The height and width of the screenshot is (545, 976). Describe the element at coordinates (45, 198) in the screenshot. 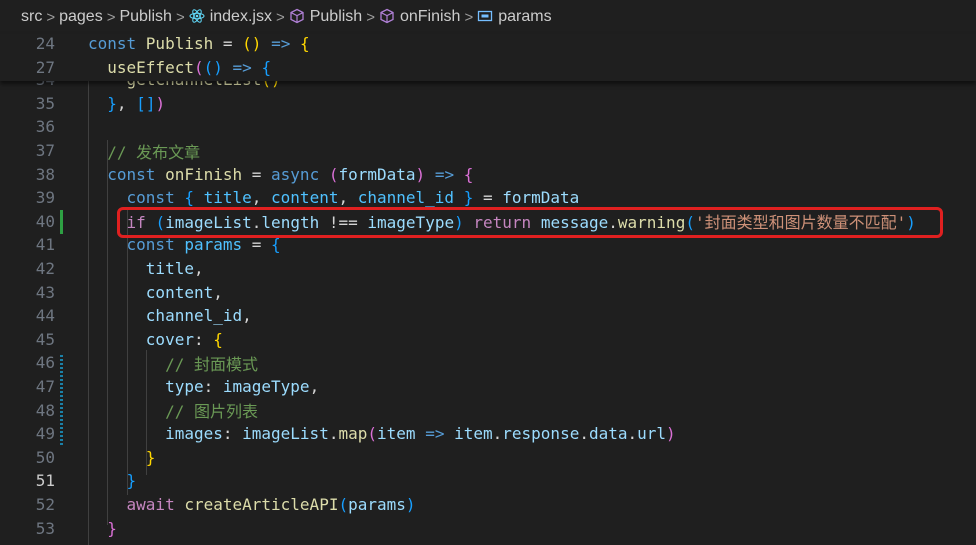

I see `line-number: 39` at that location.